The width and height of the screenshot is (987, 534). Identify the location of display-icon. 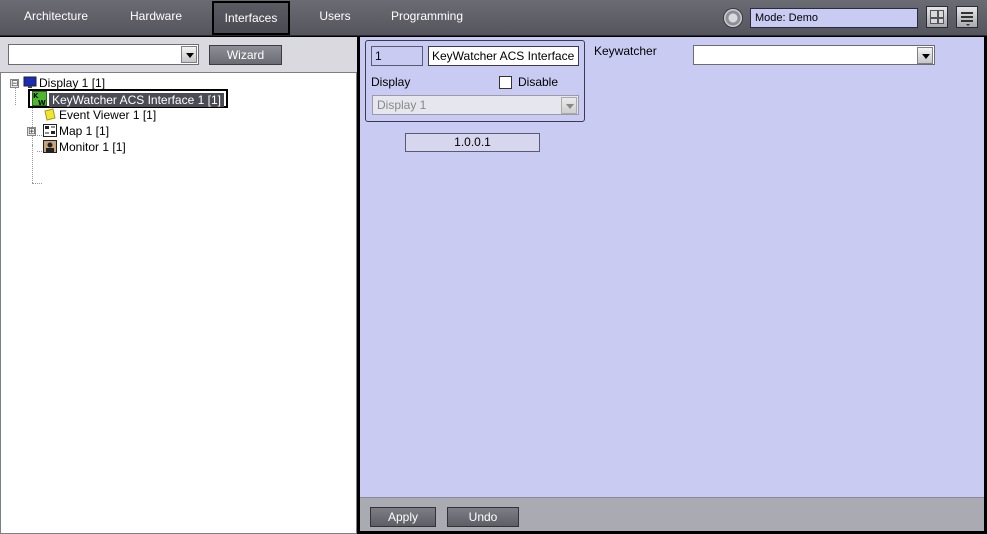
(30, 82).